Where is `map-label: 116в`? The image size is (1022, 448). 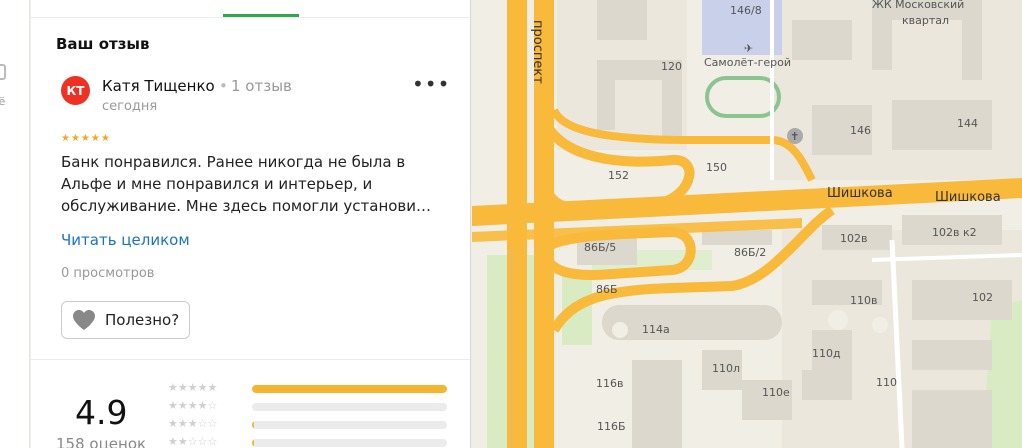
map-label: 116в is located at coordinates (609, 383).